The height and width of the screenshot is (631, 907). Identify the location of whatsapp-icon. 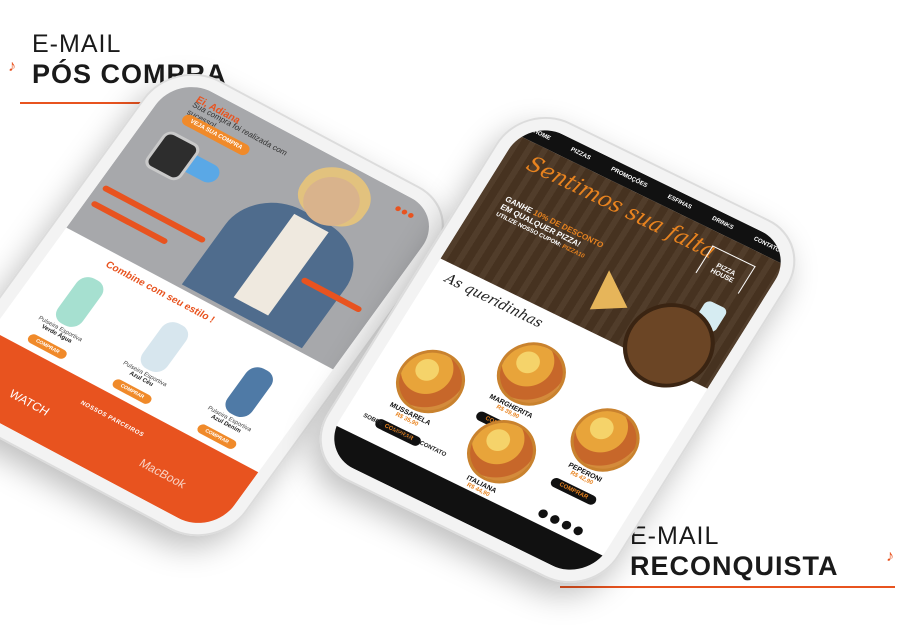
(578, 531).